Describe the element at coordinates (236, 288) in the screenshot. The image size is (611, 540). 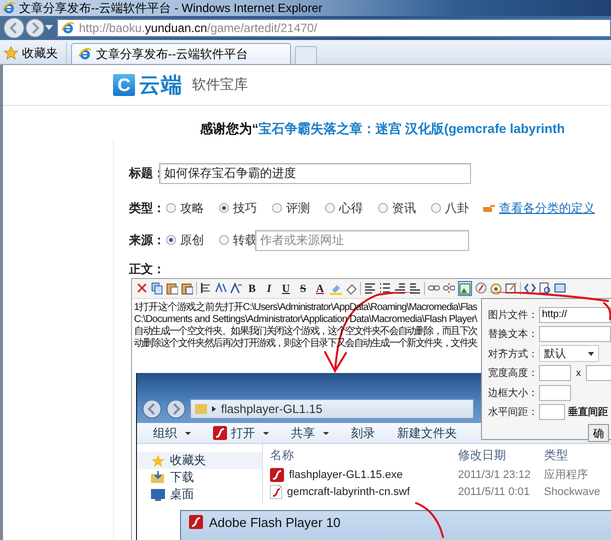
I see `font-icon` at that location.